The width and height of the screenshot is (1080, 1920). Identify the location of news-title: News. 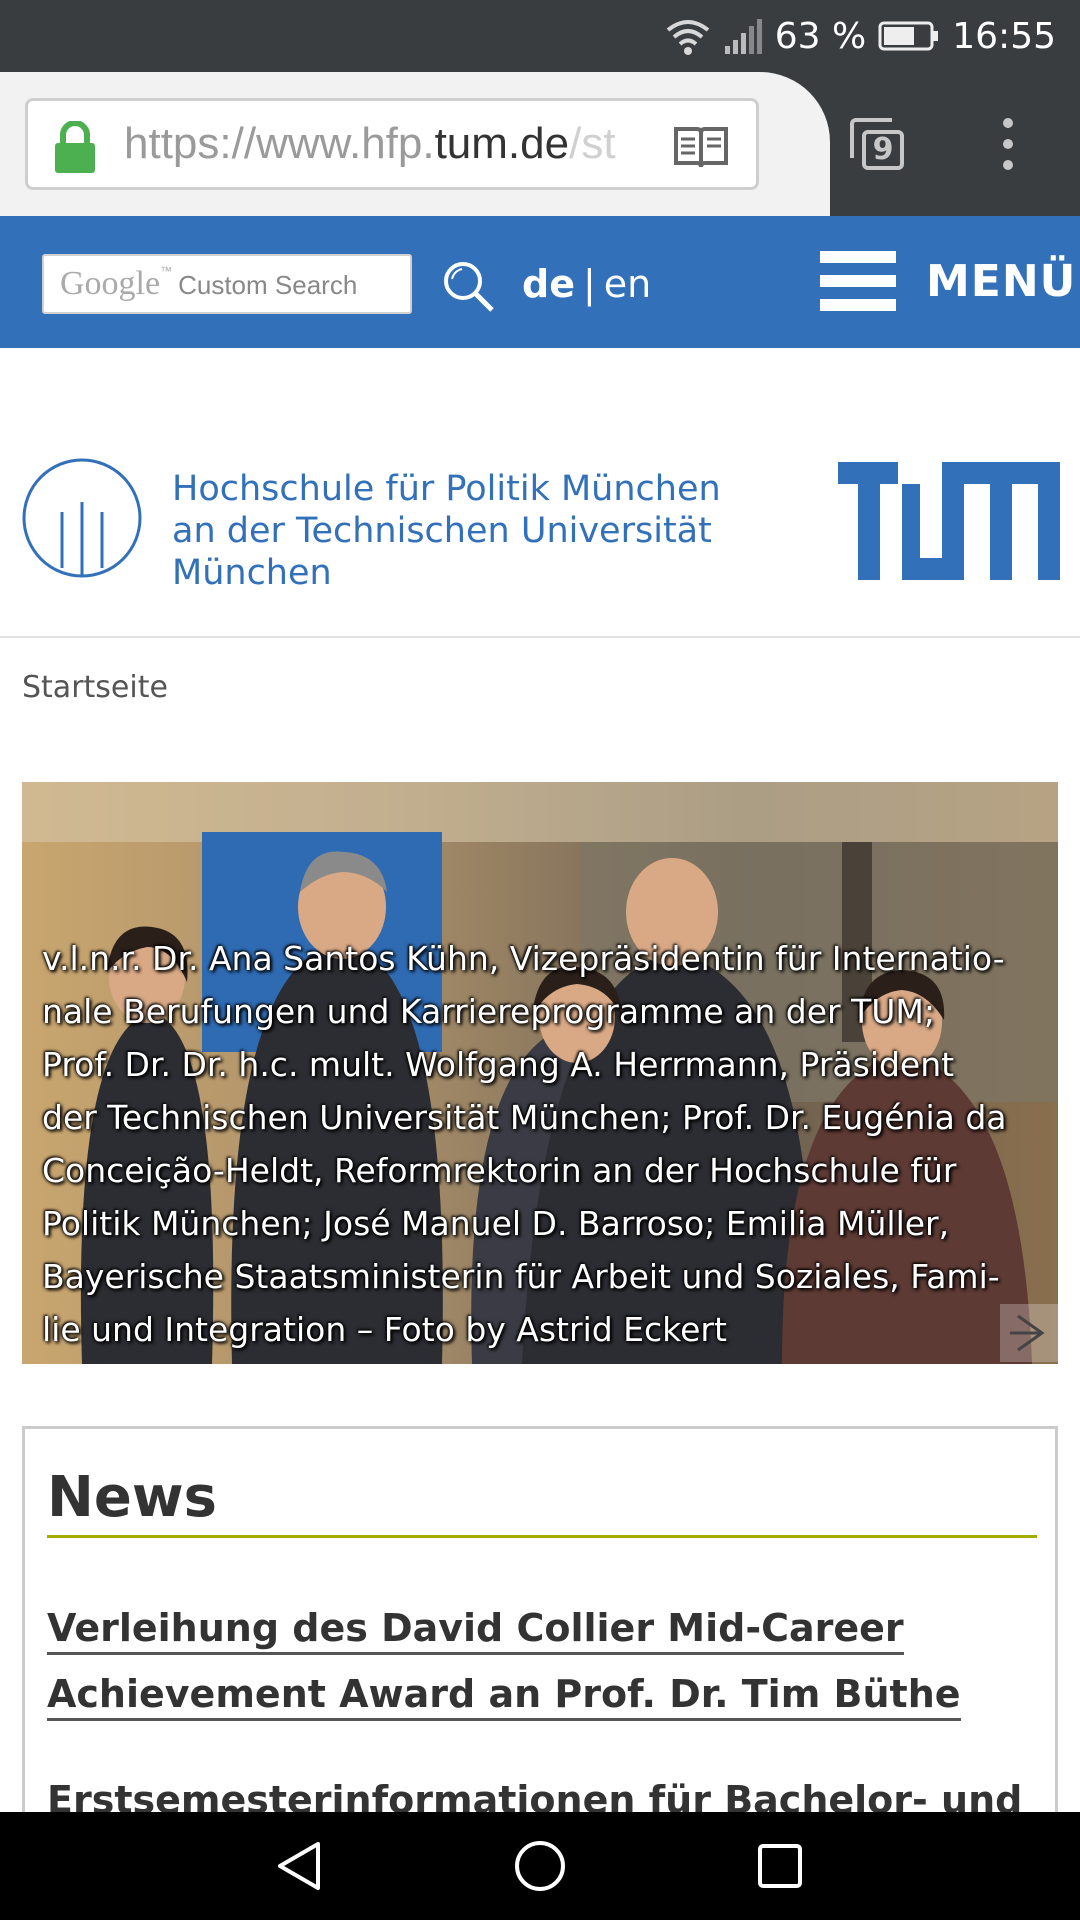
(132, 1497).